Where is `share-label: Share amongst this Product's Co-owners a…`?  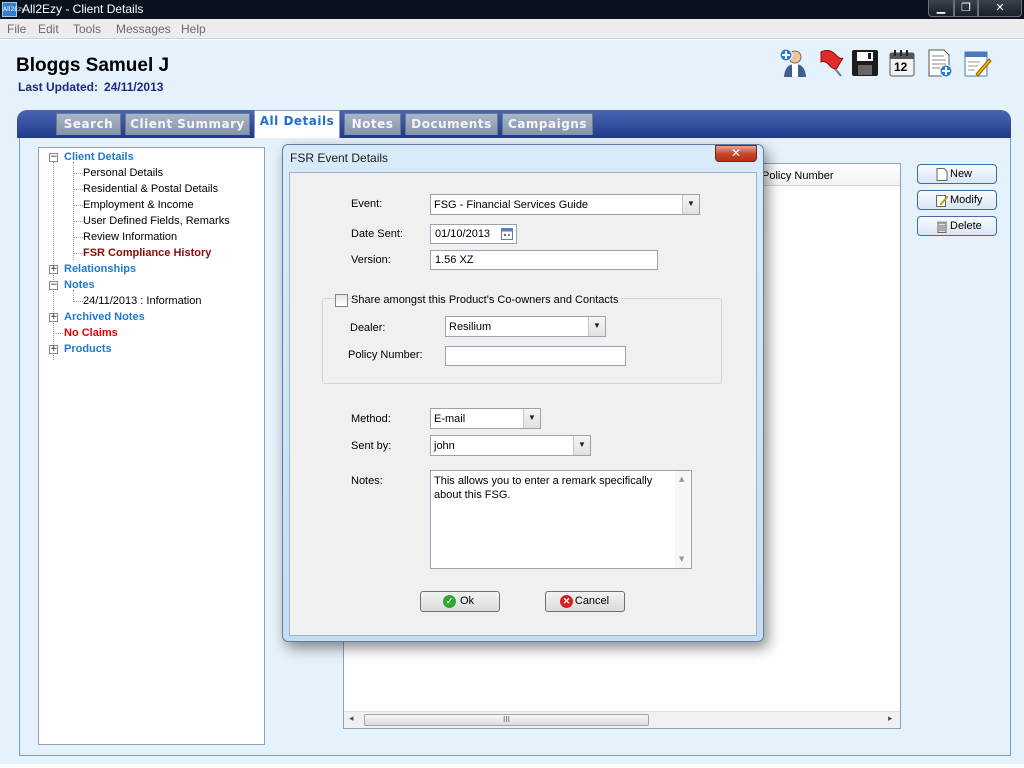
share-label: Share amongst this Product's Co-owners a… is located at coordinates (486, 300).